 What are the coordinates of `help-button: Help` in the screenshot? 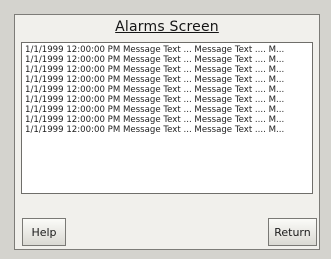 It's located at (44, 232).